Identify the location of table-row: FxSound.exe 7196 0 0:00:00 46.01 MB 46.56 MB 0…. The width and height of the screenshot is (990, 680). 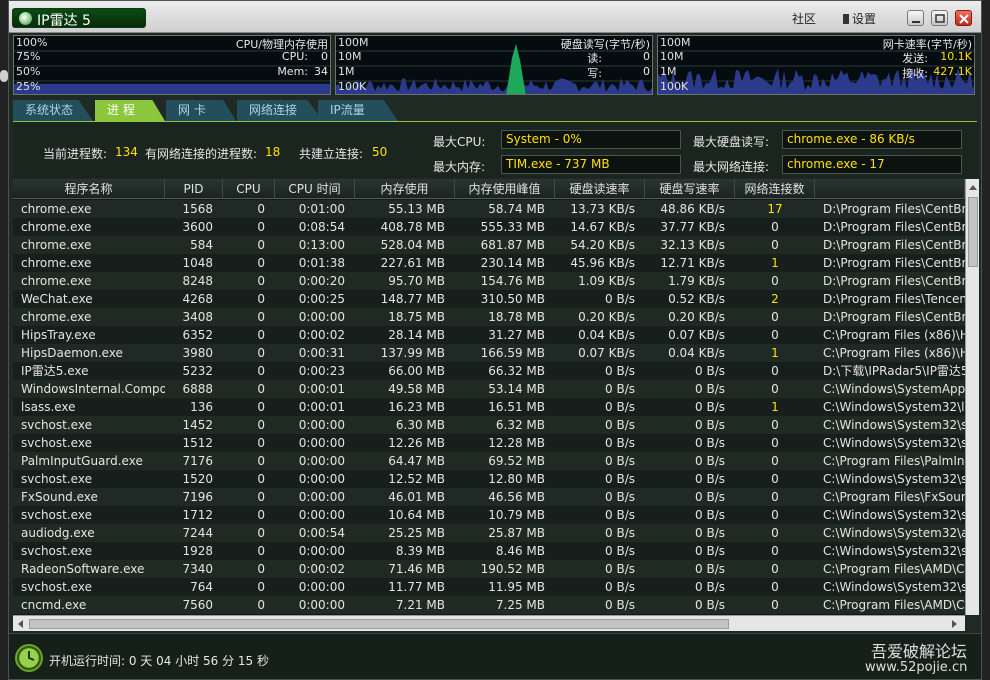
(489, 497).